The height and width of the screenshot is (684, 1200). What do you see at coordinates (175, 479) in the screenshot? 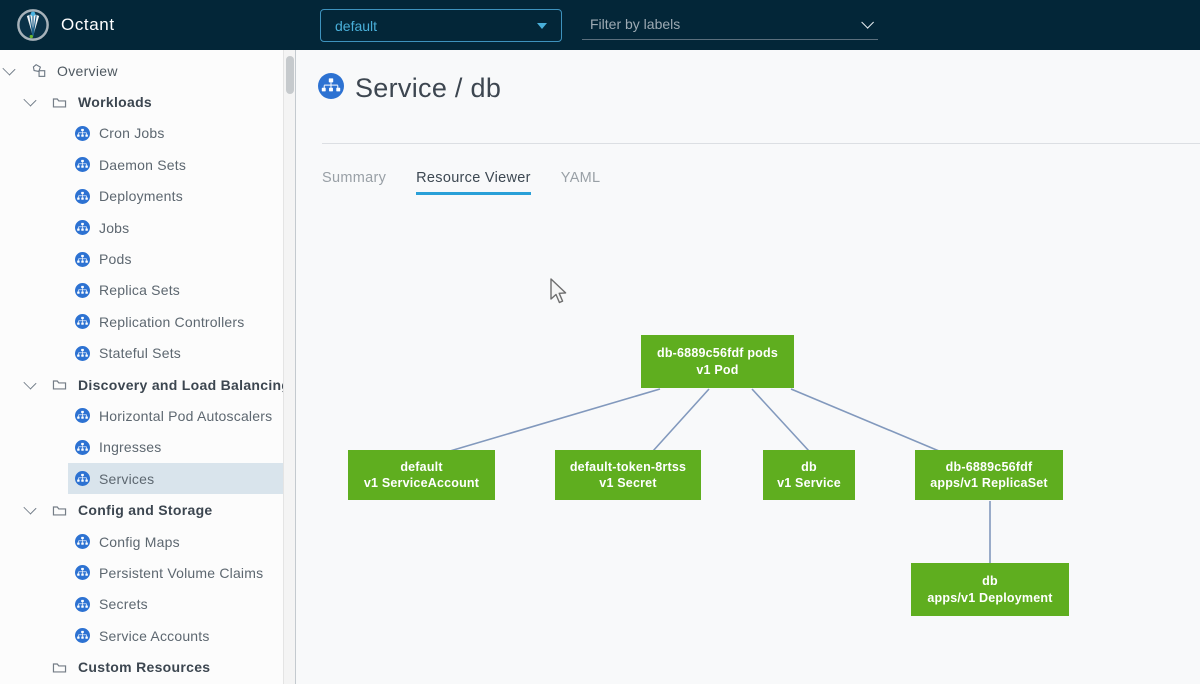
I see `sidebar-item-services: Services` at bounding box center [175, 479].